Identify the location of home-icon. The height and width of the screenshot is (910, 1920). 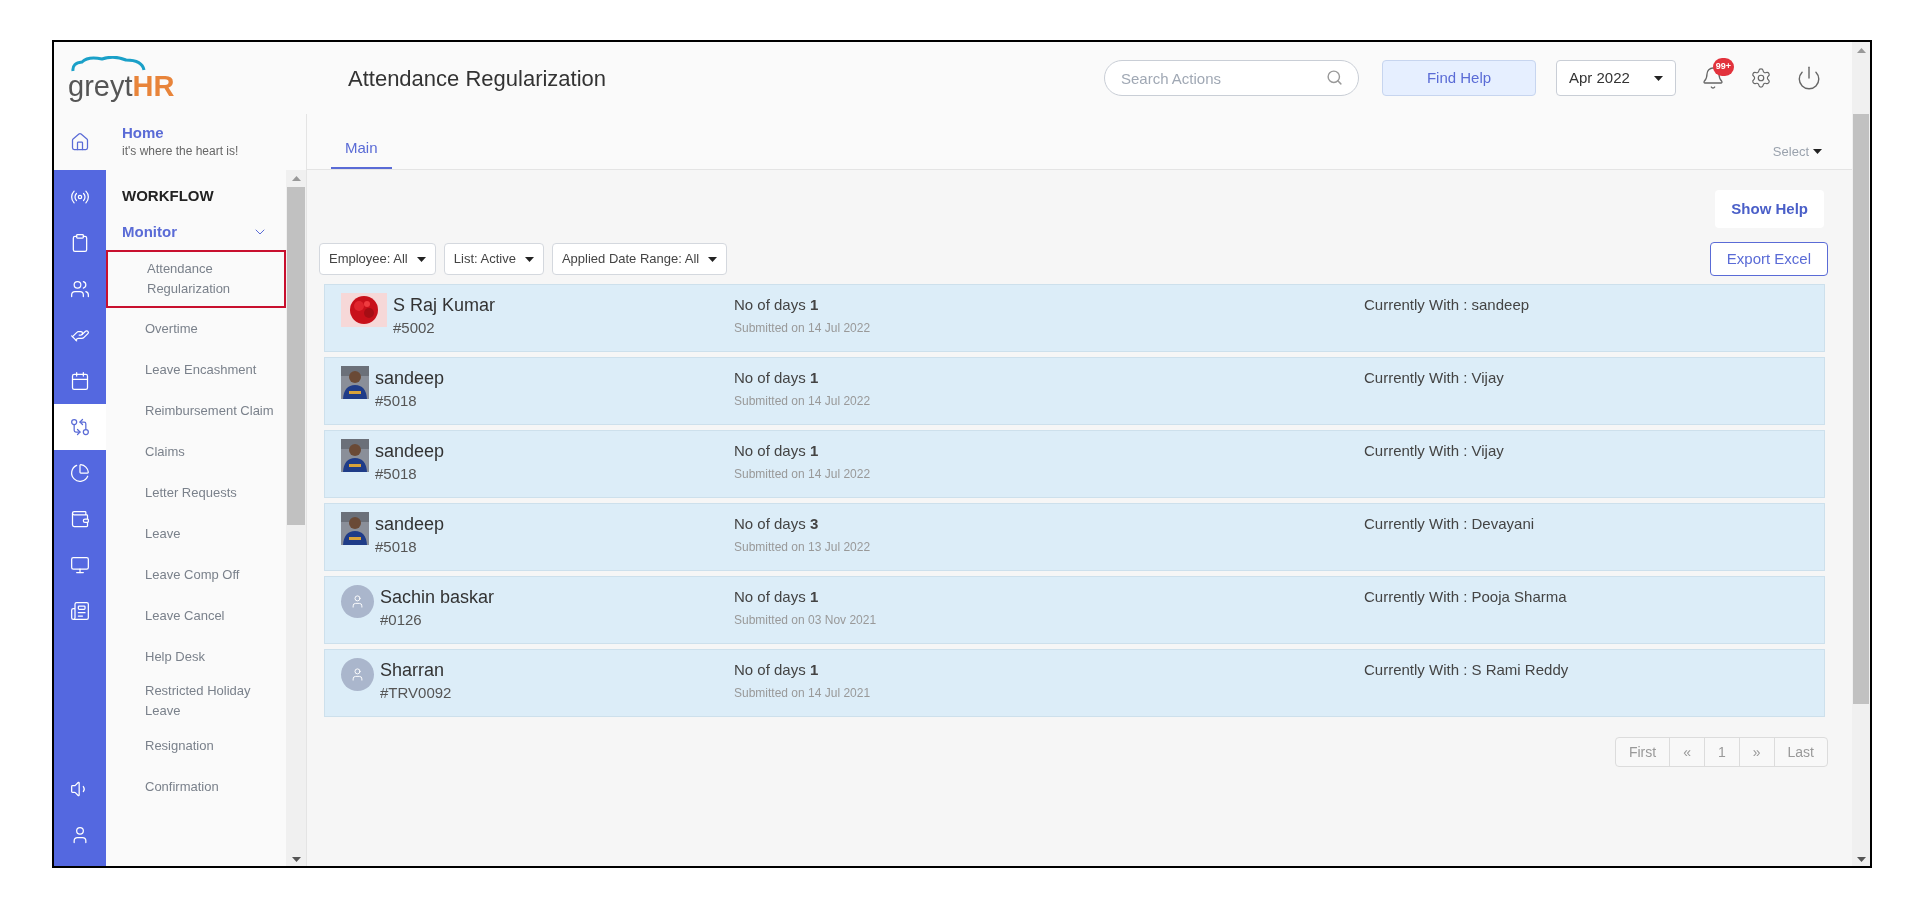
(80, 142).